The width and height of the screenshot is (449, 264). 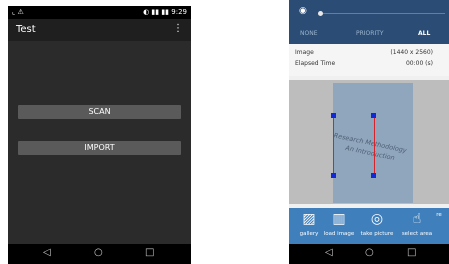 I want to click on tab-priority: PRIORITY, so click(x=370, y=33).